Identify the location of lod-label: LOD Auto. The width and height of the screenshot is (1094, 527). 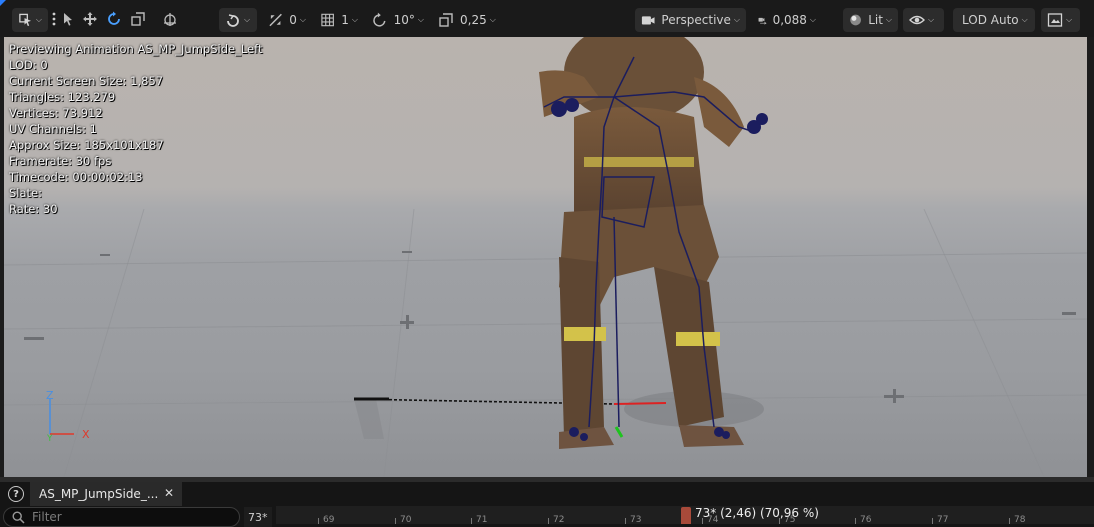
(990, 20).